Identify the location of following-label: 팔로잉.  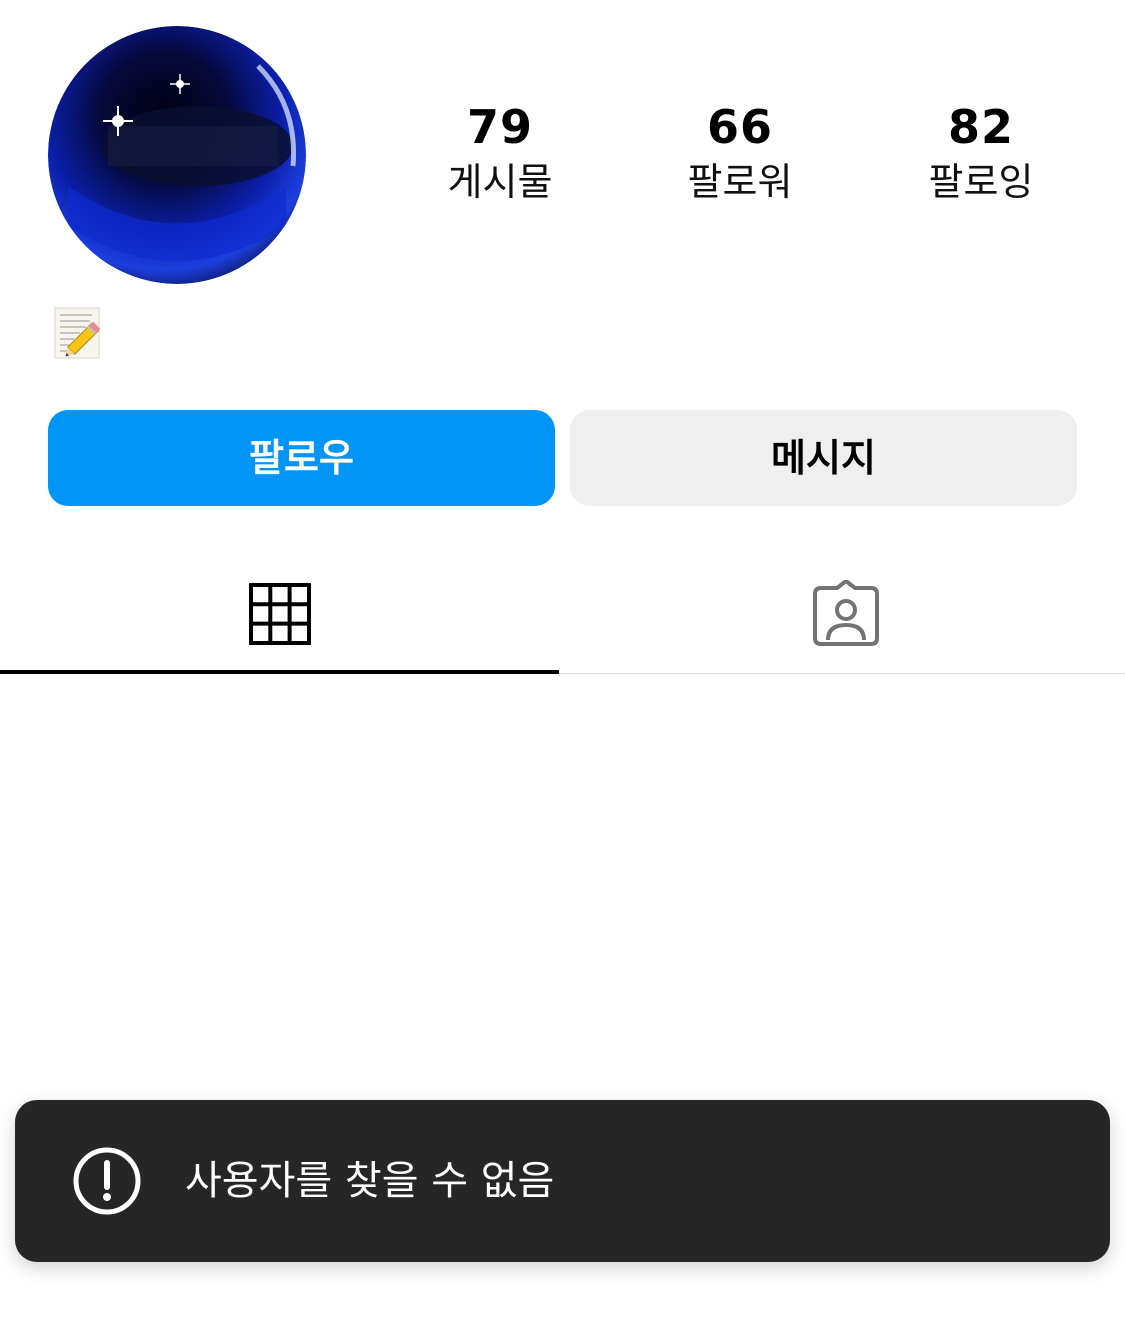
(981, 182).